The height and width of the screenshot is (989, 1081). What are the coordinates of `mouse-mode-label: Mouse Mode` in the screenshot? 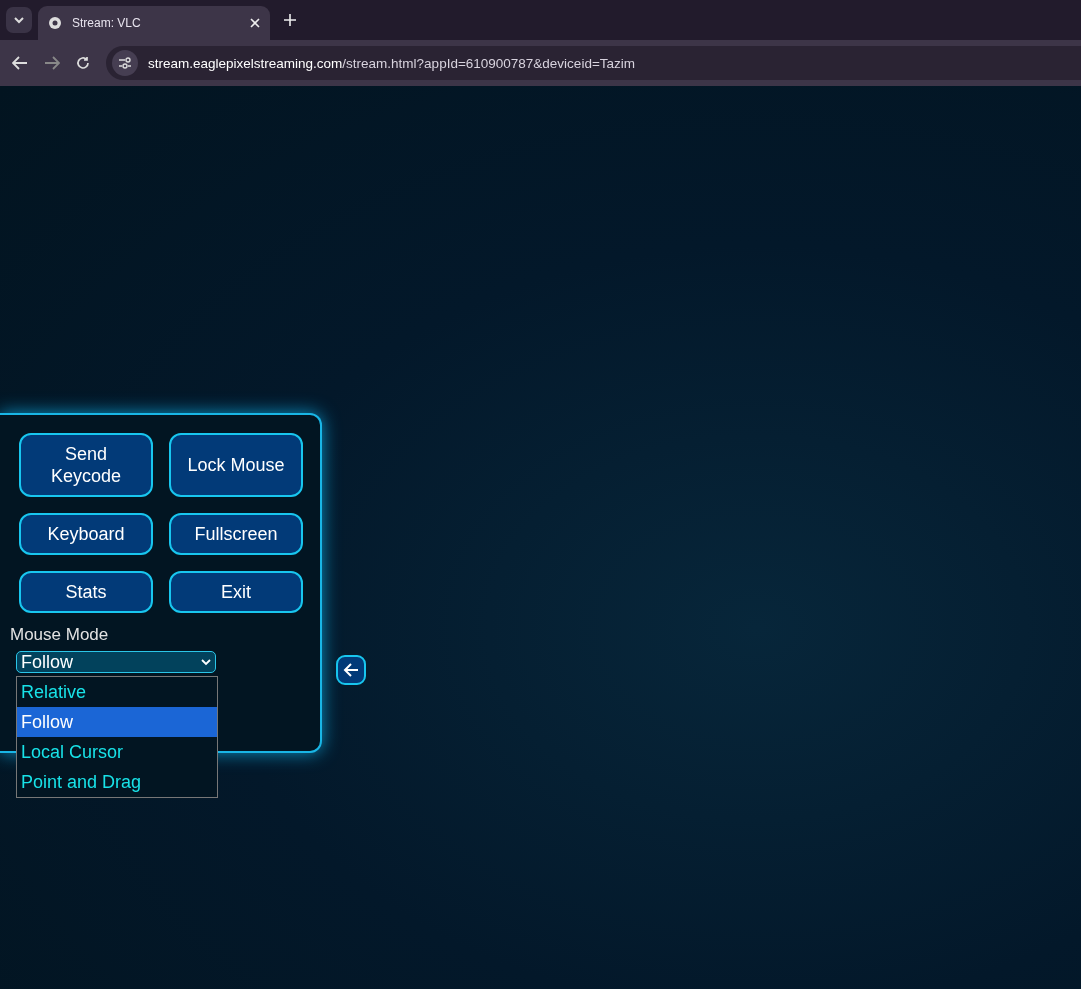 It's located at (60, 635).